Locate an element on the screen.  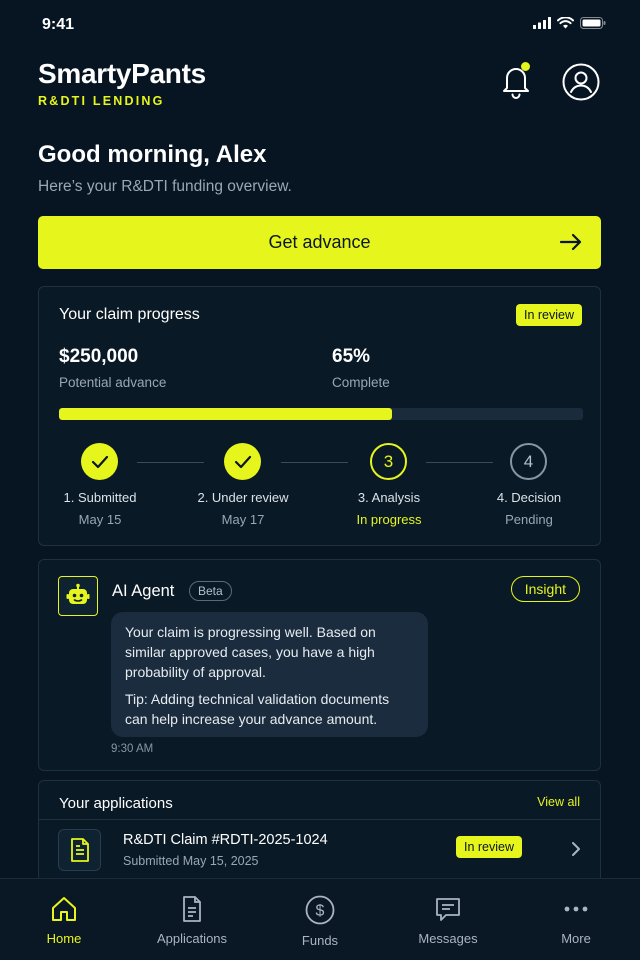
brand-logo: SmartyPants is located at coordinates (122, 73).